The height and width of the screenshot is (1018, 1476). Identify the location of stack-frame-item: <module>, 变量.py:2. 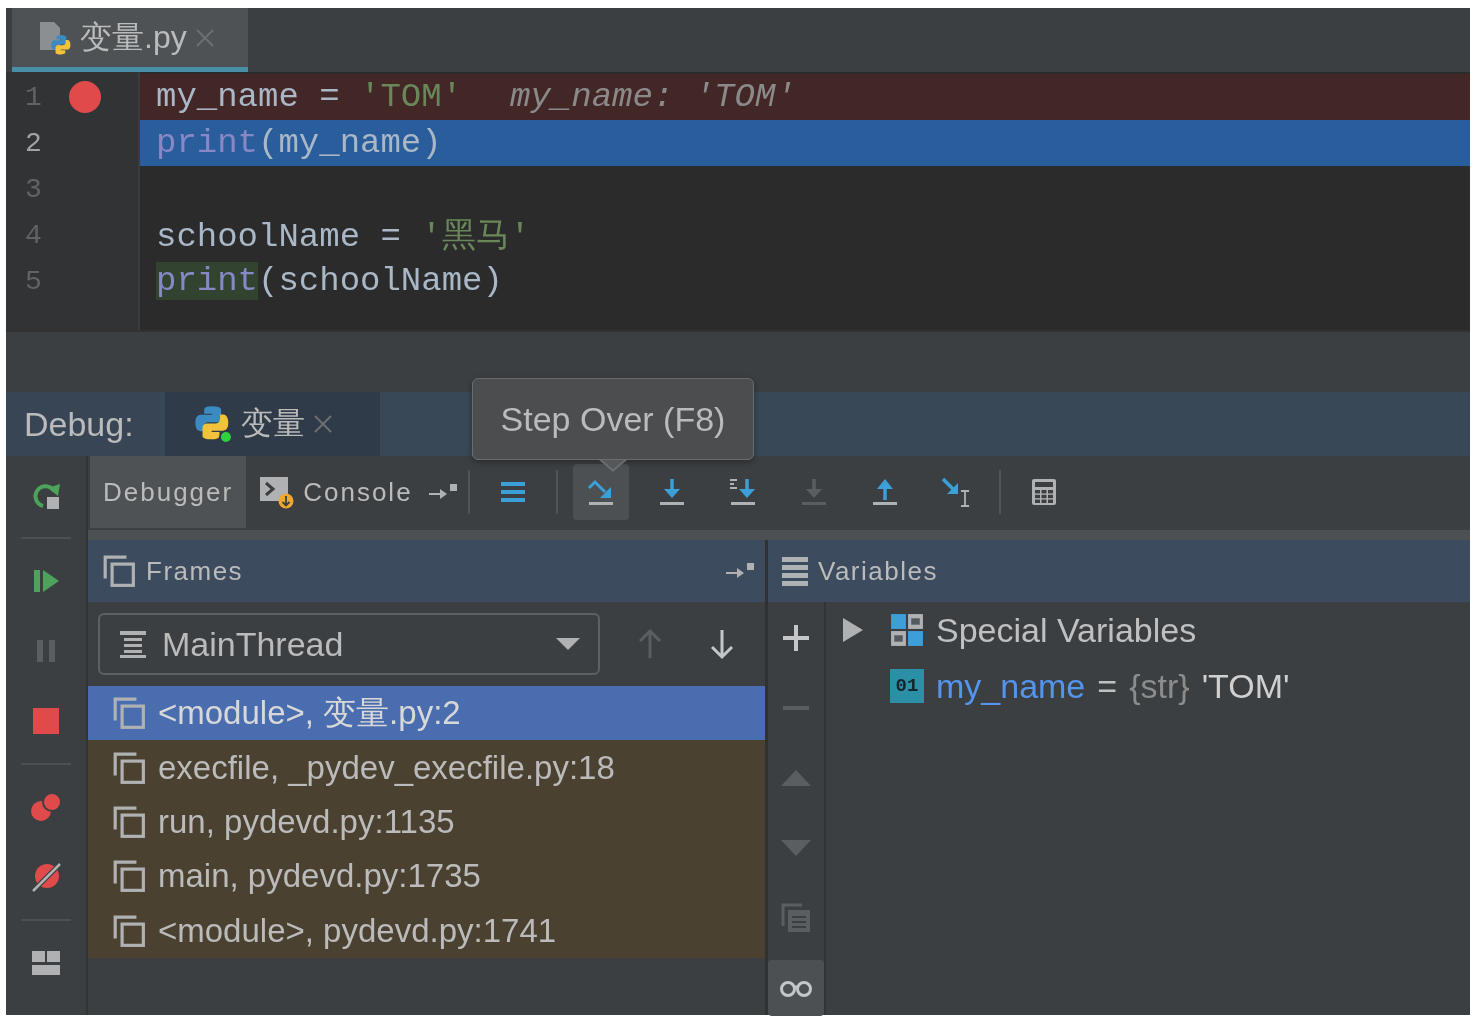
(426, 713).